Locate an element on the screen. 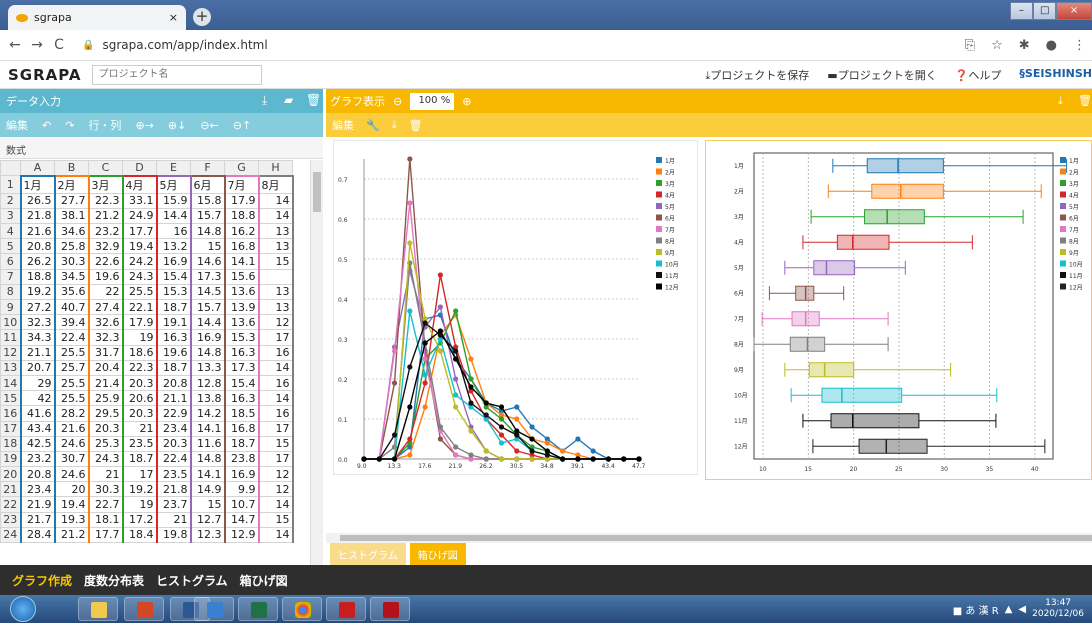  column-header: C is located at coordinates (105, 168).